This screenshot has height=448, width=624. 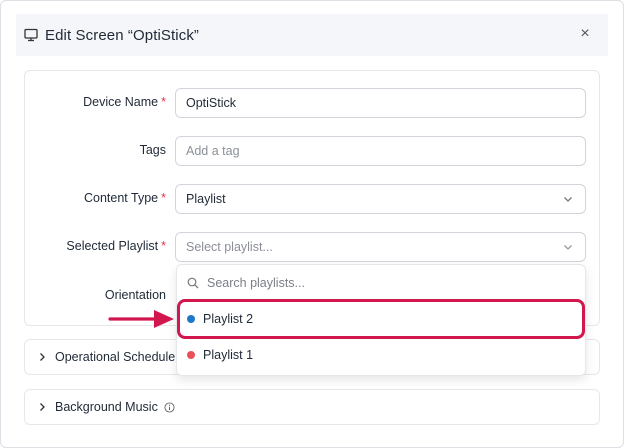 What do you see at coordinates (381, 319) in the screenshot?
I see `highlight-box` at bounding box center [381, 319].